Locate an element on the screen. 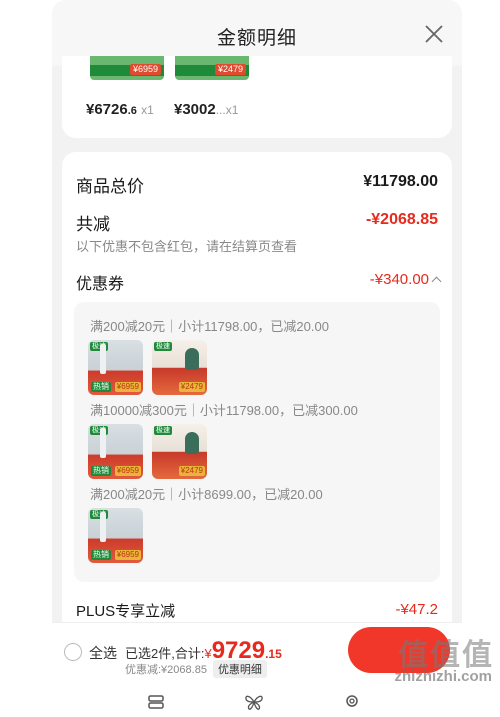  reduce-label: 共减 is located at coordinates (93, 224).